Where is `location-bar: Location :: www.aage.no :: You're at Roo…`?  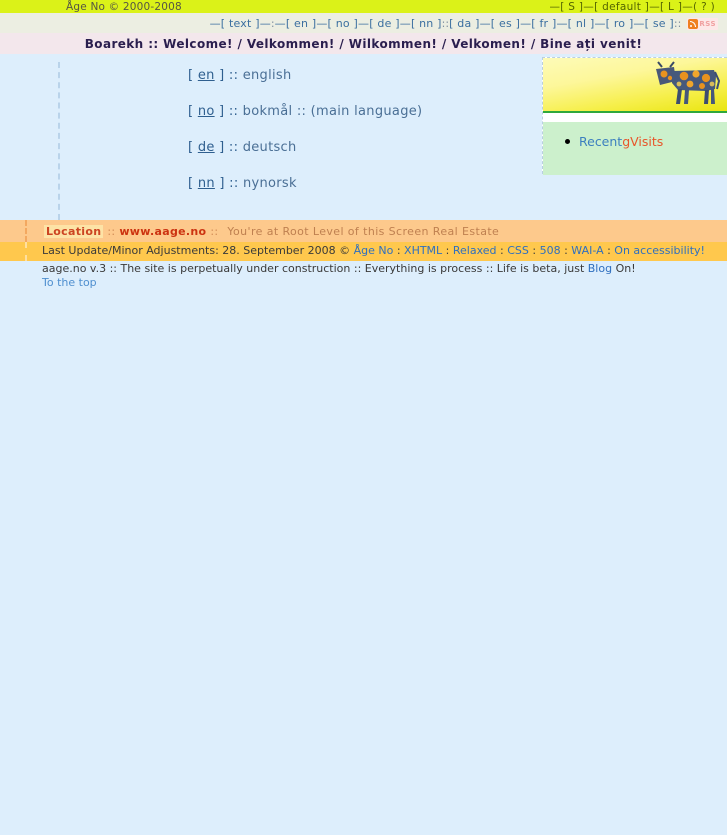 location-bar: Location :: www.aage.no :: You're at Roo… is located at coordinates (363, 231).